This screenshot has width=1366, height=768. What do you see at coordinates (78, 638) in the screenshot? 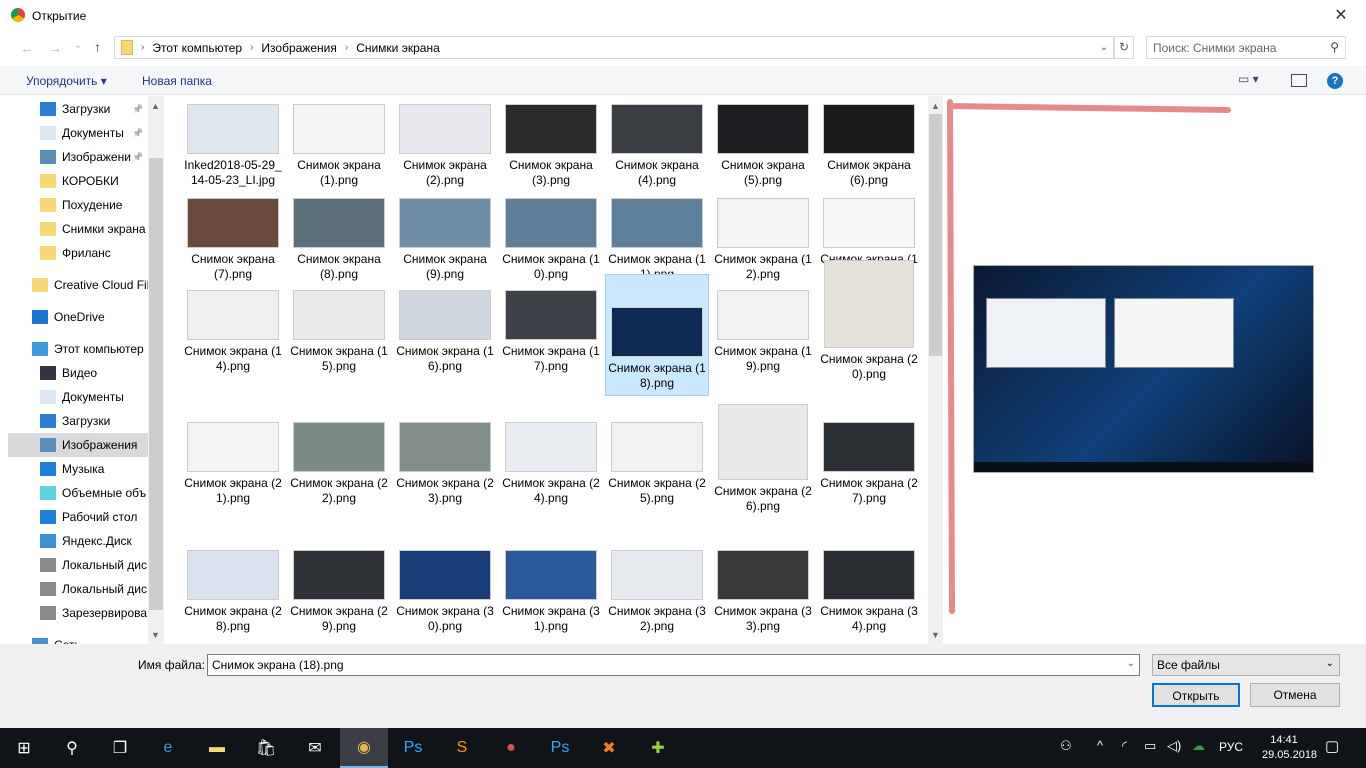
I see `sidebar-item: Сеть` at bounding box center [78, 638].